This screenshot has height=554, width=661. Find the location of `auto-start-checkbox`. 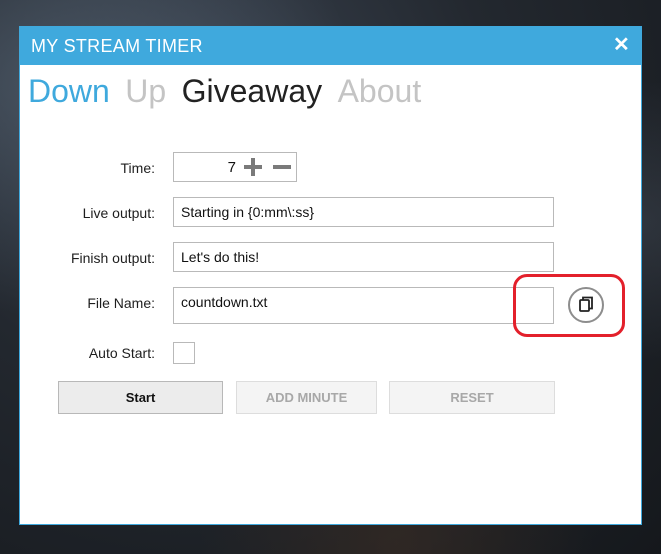

auto-start-checkbox is located at coordinates (184, 353).